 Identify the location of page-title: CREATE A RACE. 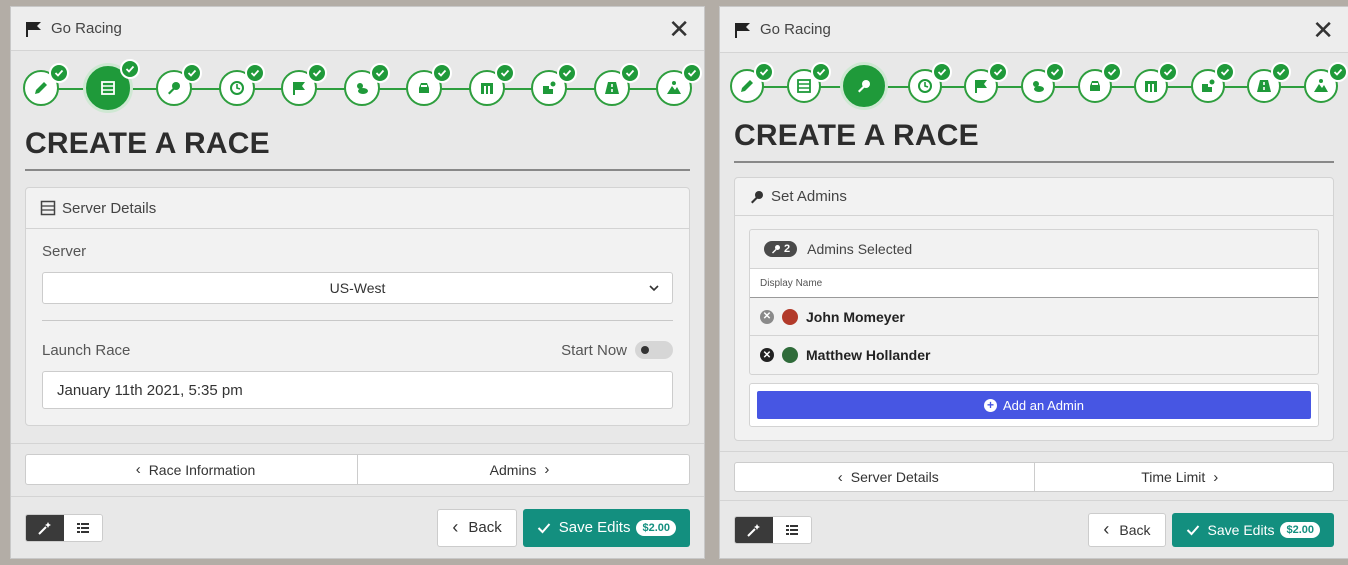
(357, 149).